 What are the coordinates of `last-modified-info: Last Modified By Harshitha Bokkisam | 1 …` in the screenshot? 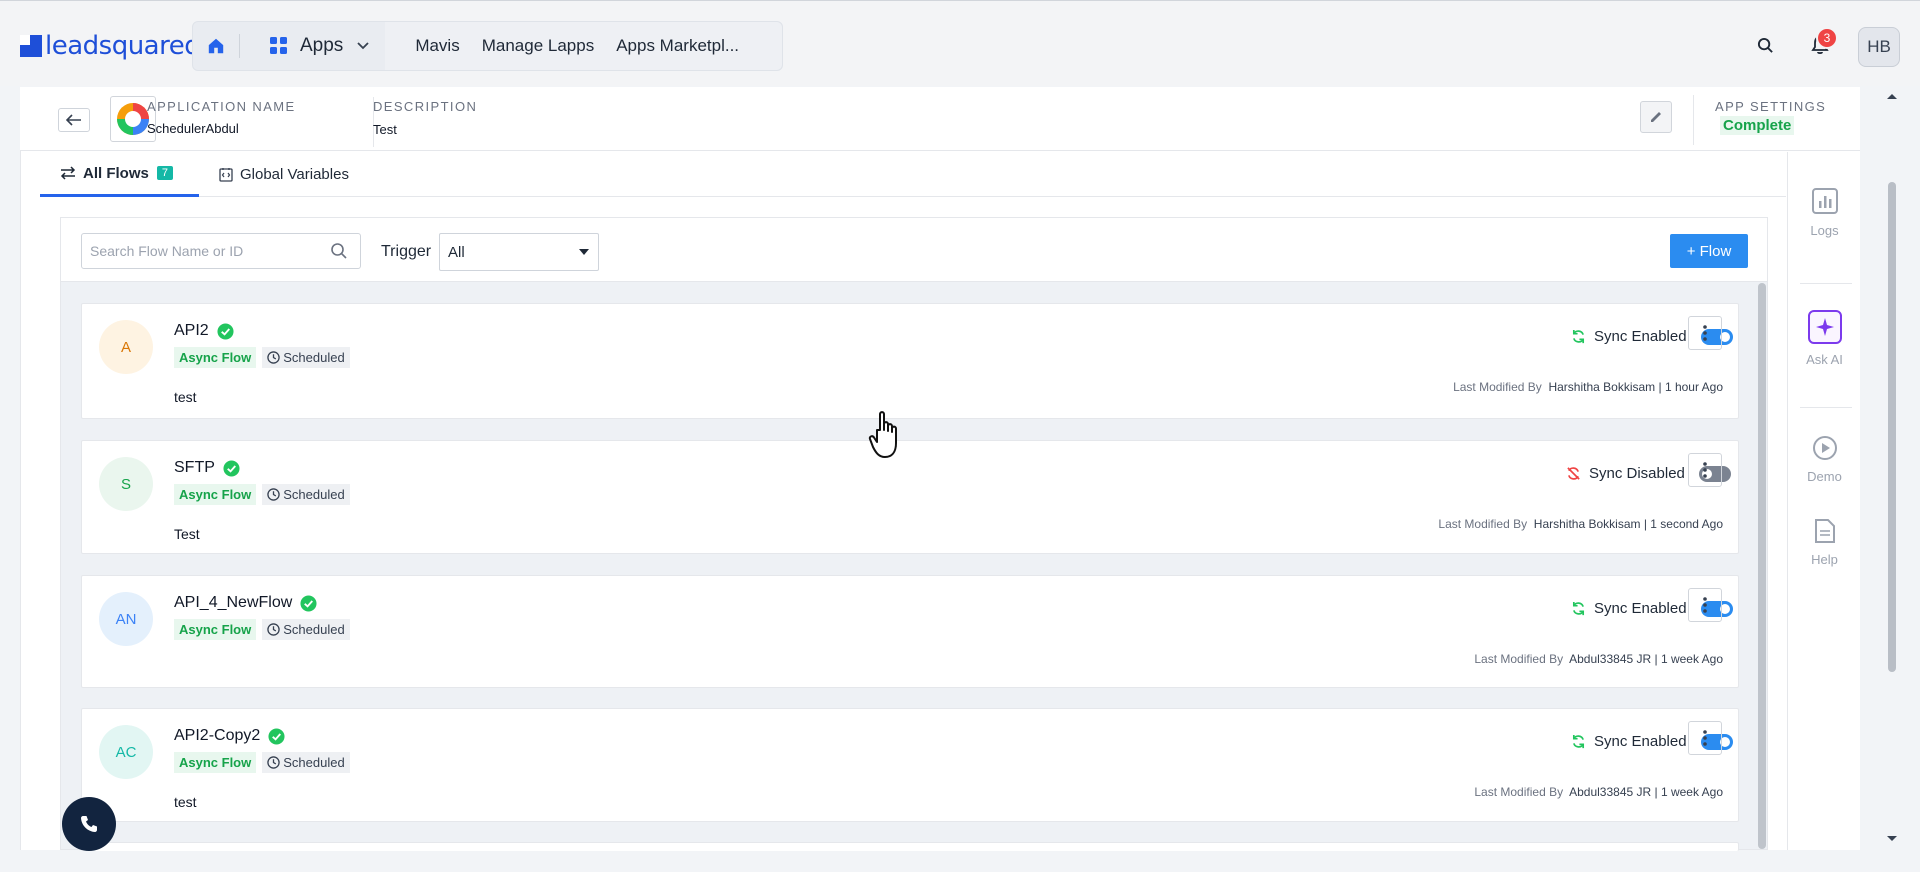 It's located at (1580, 524).